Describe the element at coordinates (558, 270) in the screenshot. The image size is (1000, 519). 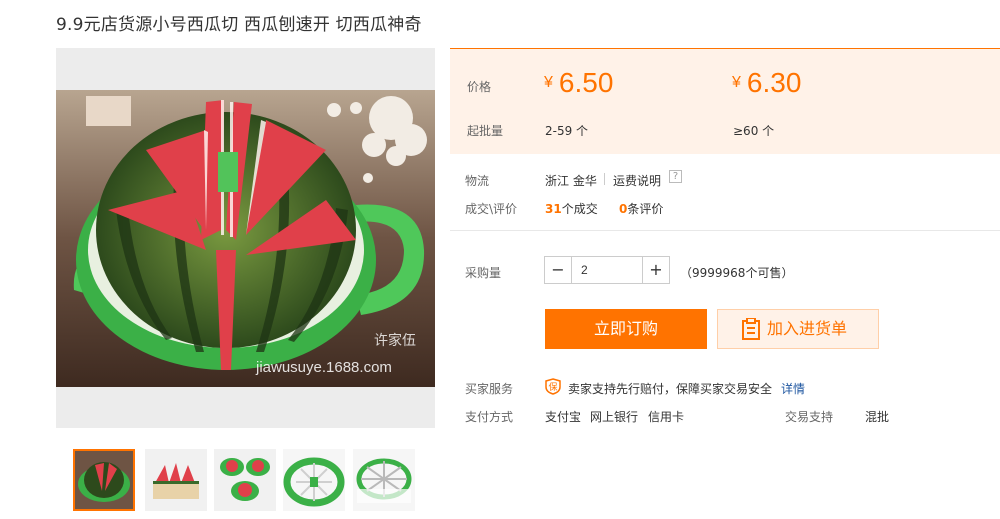
I see `decrease-button: −` at that location.